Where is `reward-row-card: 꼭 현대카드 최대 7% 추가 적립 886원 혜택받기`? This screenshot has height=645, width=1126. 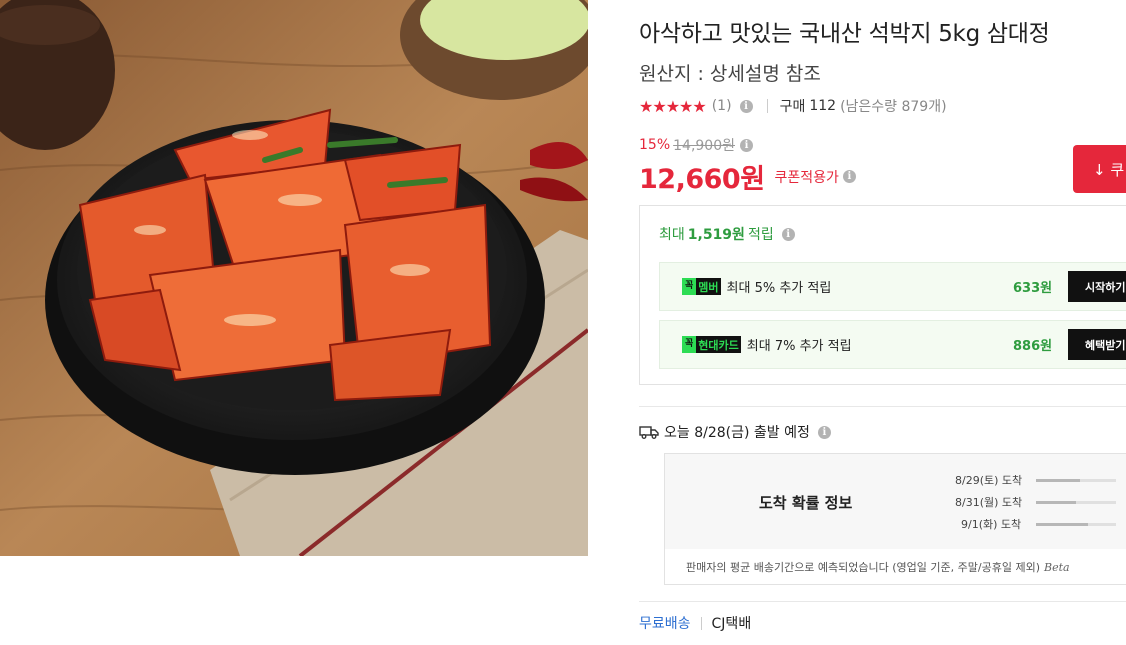
reward-row-card: 꼭 현대카드 최대 7% 추가 적립 886원 혜택받기 is located at coordinates (892, 344).